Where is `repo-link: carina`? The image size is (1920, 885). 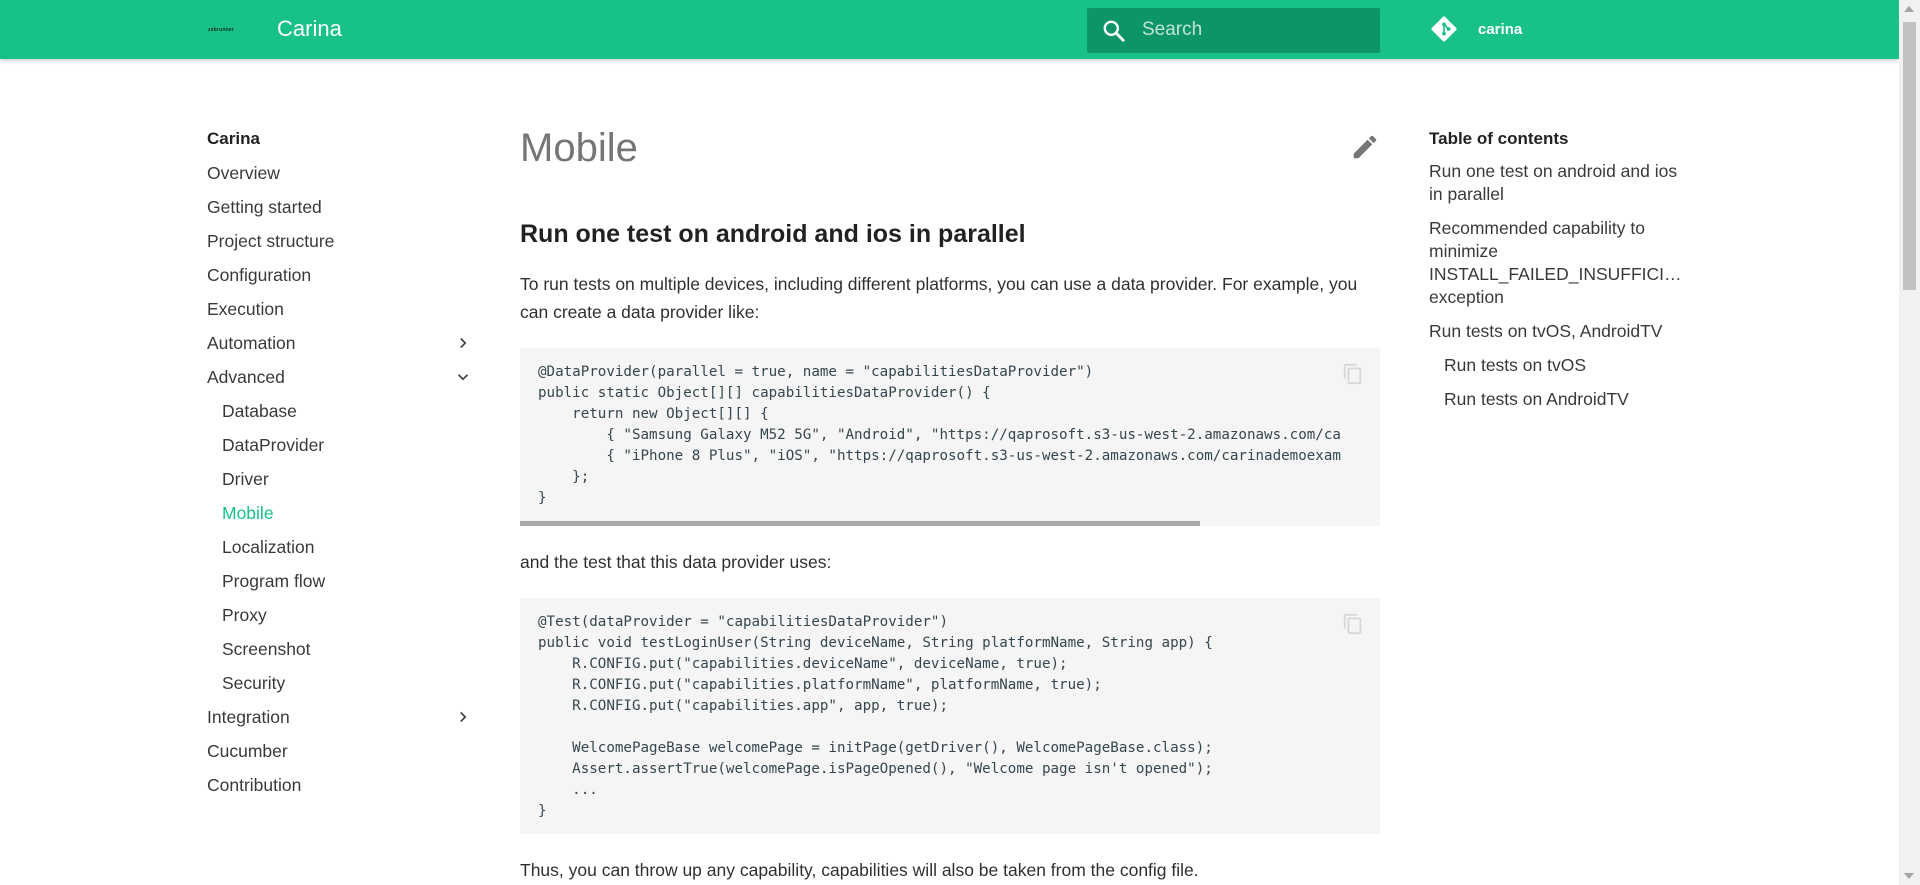 repo-link: carina is located at coordinates (1476, 29).